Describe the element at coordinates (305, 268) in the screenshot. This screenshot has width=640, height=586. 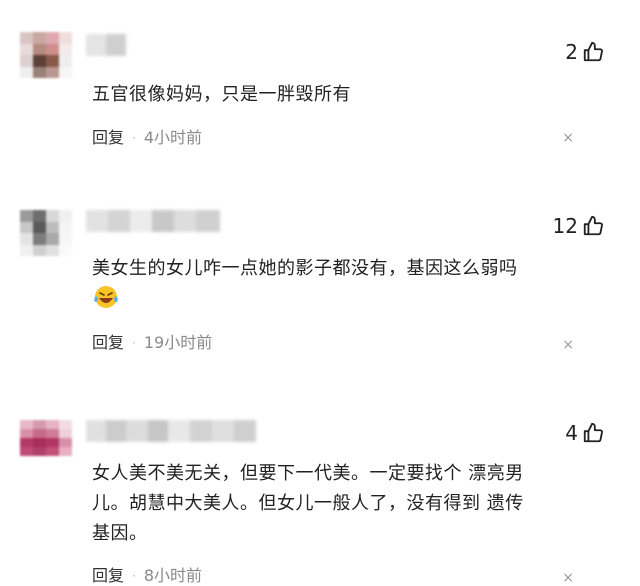
I see `comment-text: 美女生的女儿咋一点她的影子都没有，基因这么弱吗` at that location.